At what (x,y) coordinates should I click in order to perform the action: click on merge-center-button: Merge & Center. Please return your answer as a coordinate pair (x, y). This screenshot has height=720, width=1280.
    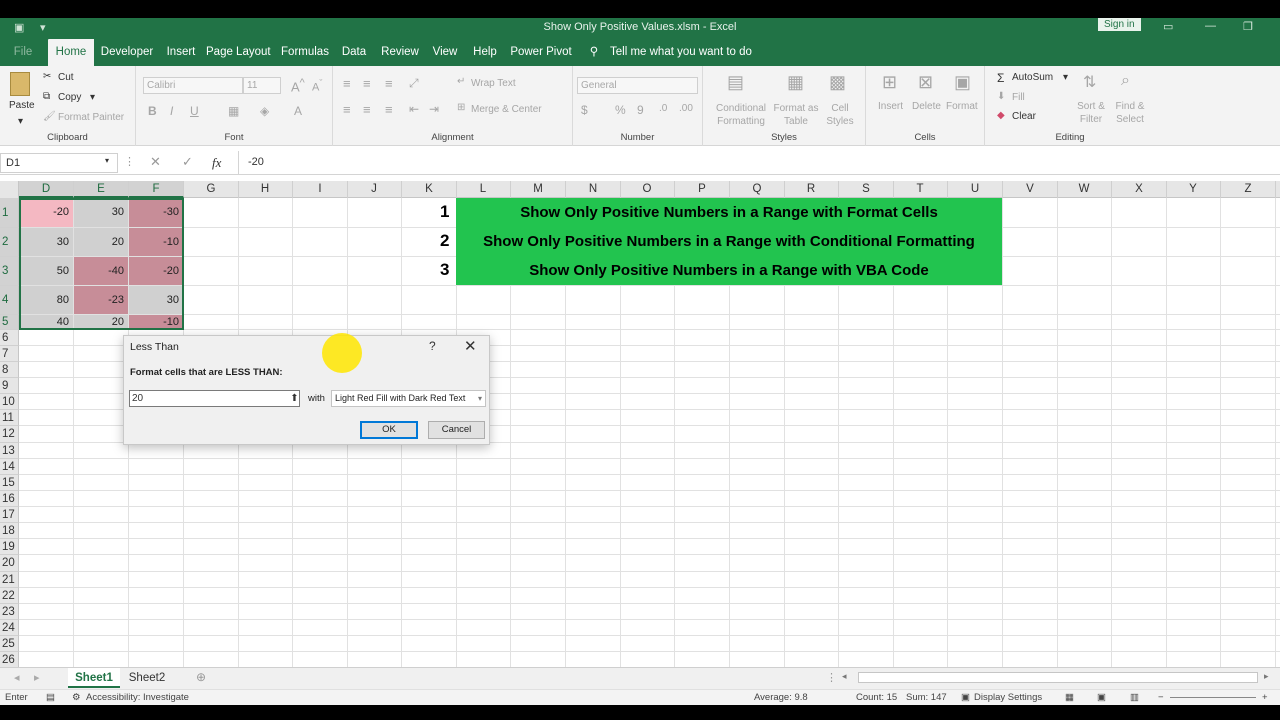
    Looking at the image, I should click on (506, 109).